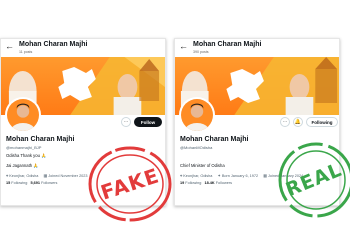 This screenshot has height=250, width=350. Describe the element at coordinates (219, 175) in the screenshot. I see `birthday-icon: ✦` at that location.